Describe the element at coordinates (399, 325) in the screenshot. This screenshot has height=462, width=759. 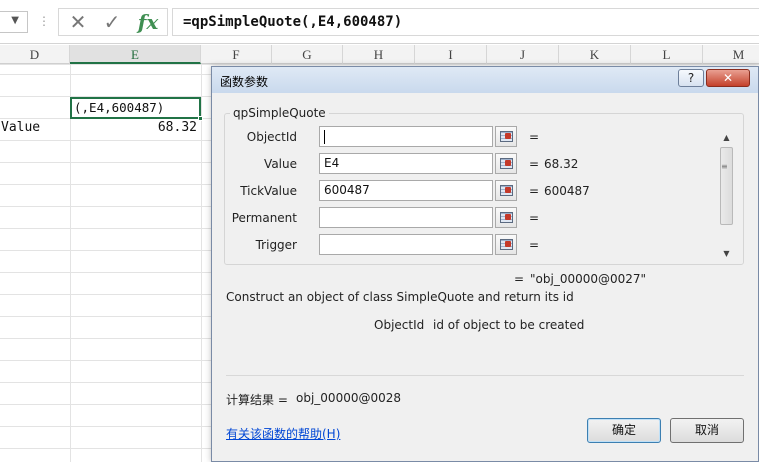
I see `argument-description-name: ObjectId` at that location.